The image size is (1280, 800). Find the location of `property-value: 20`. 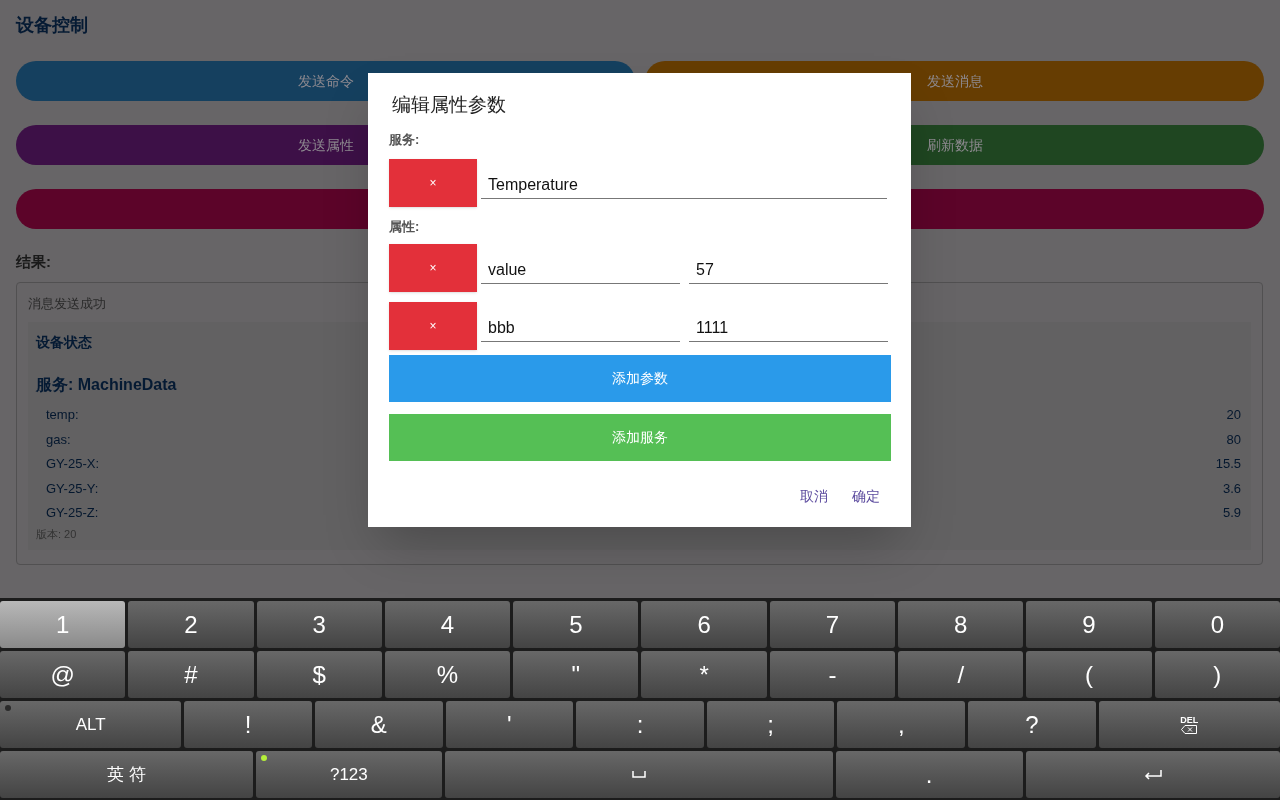

property-value: 20 is located at coordinates (1233, 415).